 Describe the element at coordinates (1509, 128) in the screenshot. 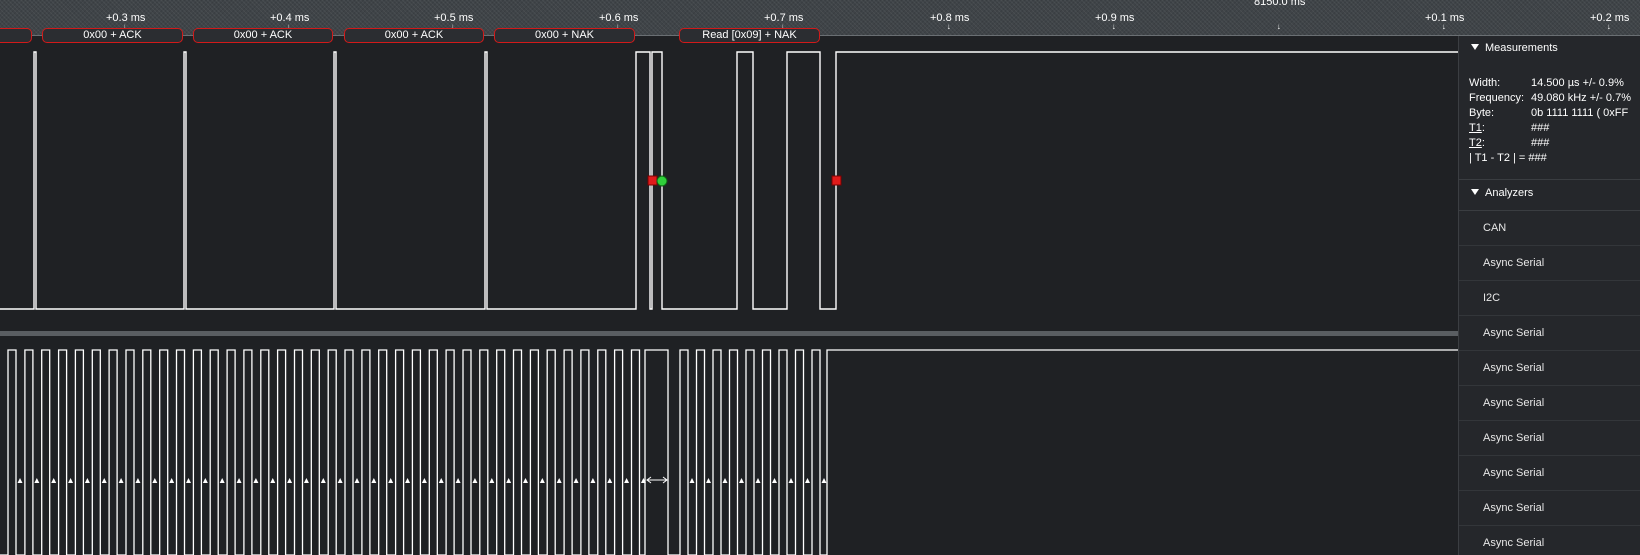

I see `measure-t1: T1: ###` at that location.